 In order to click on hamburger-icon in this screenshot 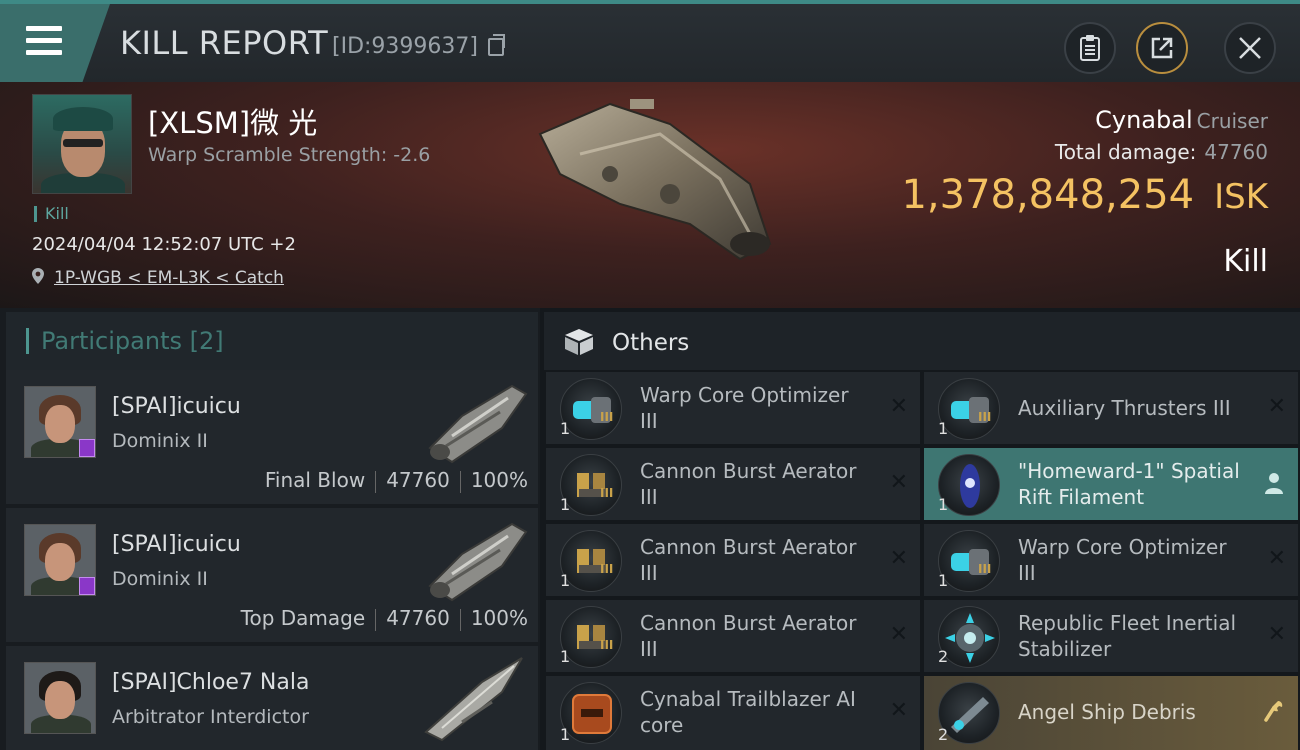, I will do `click(44, 41)`.